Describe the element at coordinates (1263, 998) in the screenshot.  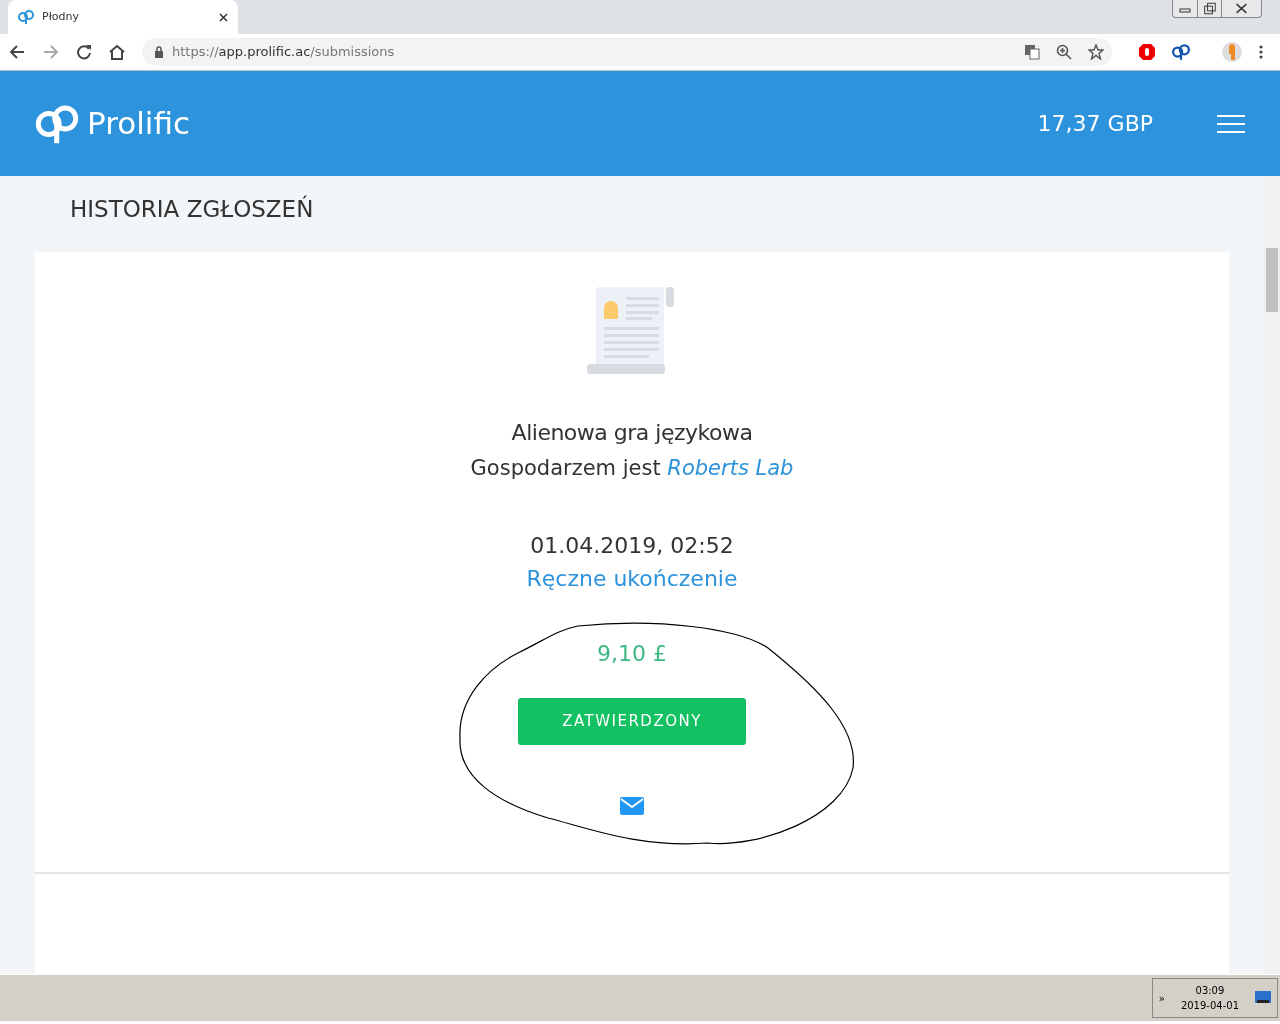
I see `monitor-icon` at that location.